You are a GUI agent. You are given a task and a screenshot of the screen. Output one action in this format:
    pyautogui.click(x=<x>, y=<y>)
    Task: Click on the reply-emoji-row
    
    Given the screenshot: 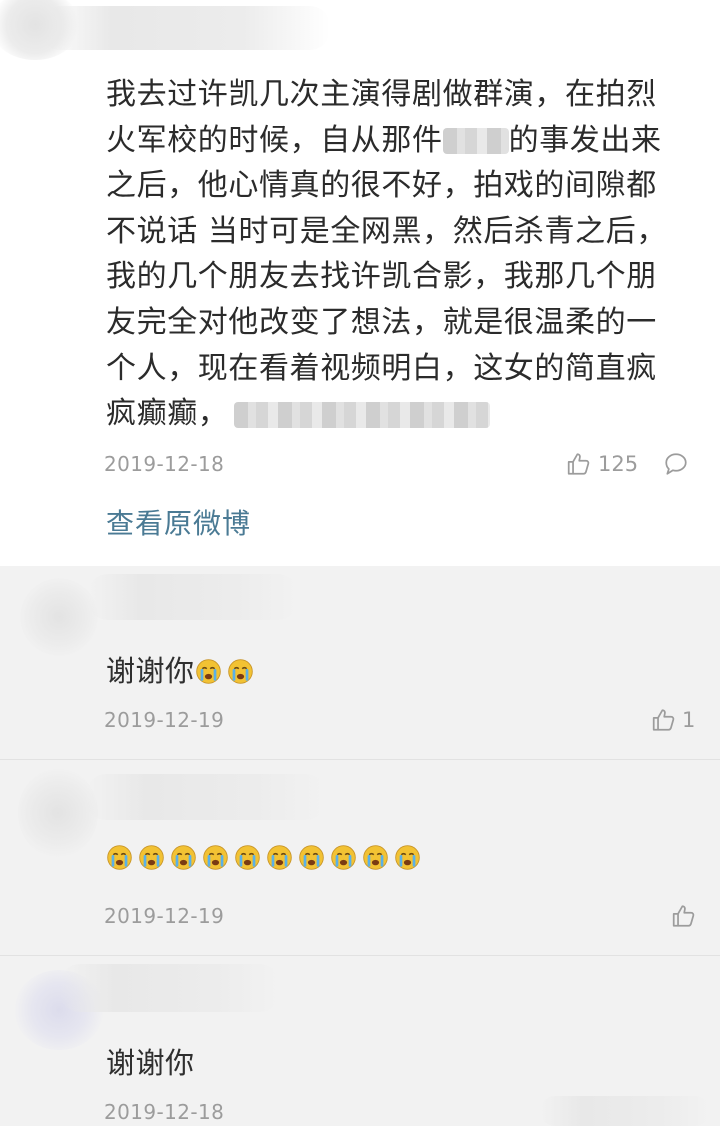 What is the action you would take?
    pyautogui.click(x=266, y=857)
    